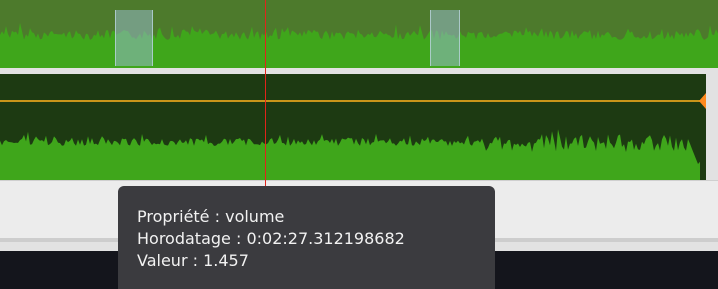  Describe the element at coordinates (702, 101) in the screenshot. I see `keyframe-diamond-icon` at that location.